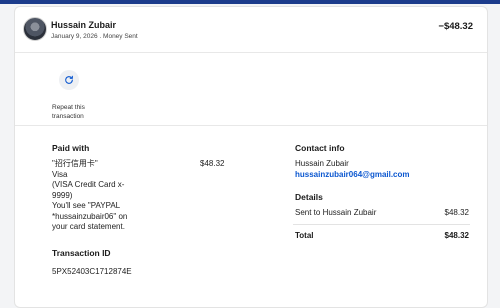 The height and width of the screenshot is (308, 500). I want to click on statement-note-line: your card statement., so click(88, 226).